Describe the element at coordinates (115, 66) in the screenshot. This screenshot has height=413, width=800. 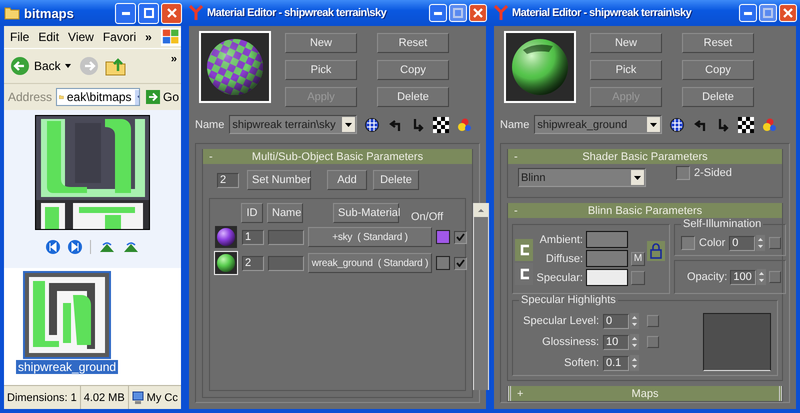
I see `folder-up-icon` at that location.